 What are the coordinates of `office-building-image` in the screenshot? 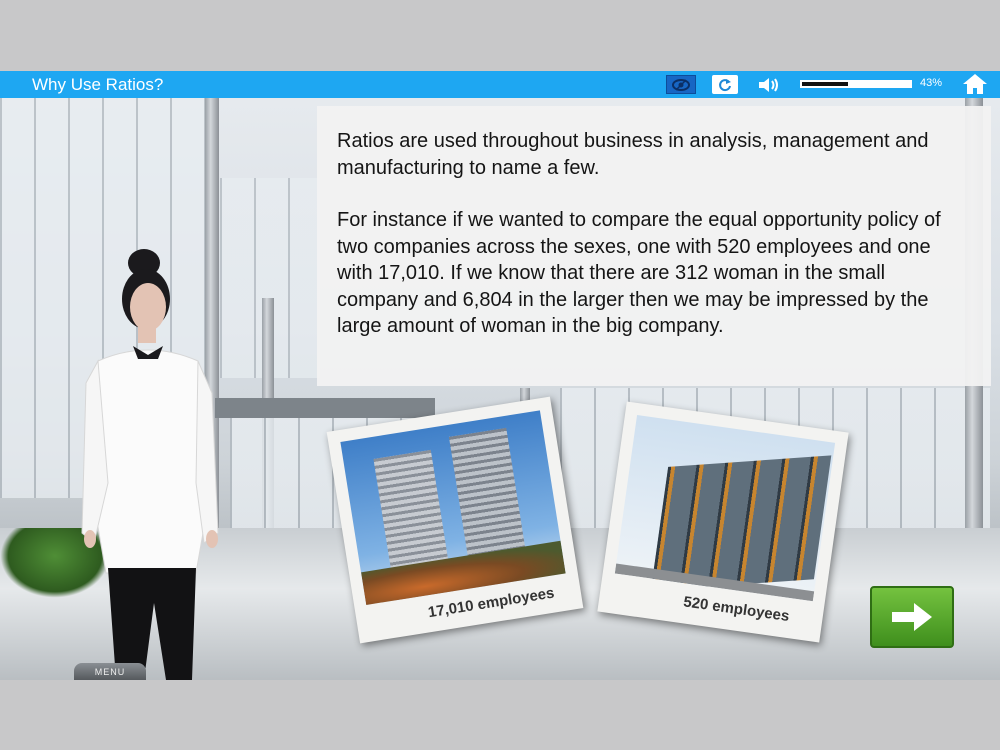 It's located at (725, 508).